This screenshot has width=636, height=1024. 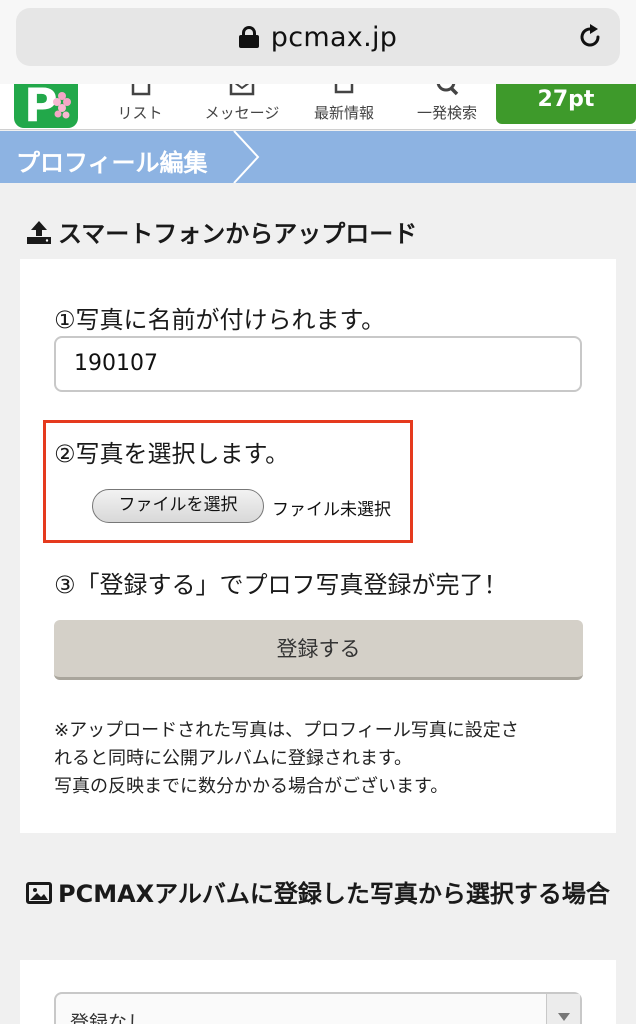 I want to click on reload-icon, so click(x=590, y=37).